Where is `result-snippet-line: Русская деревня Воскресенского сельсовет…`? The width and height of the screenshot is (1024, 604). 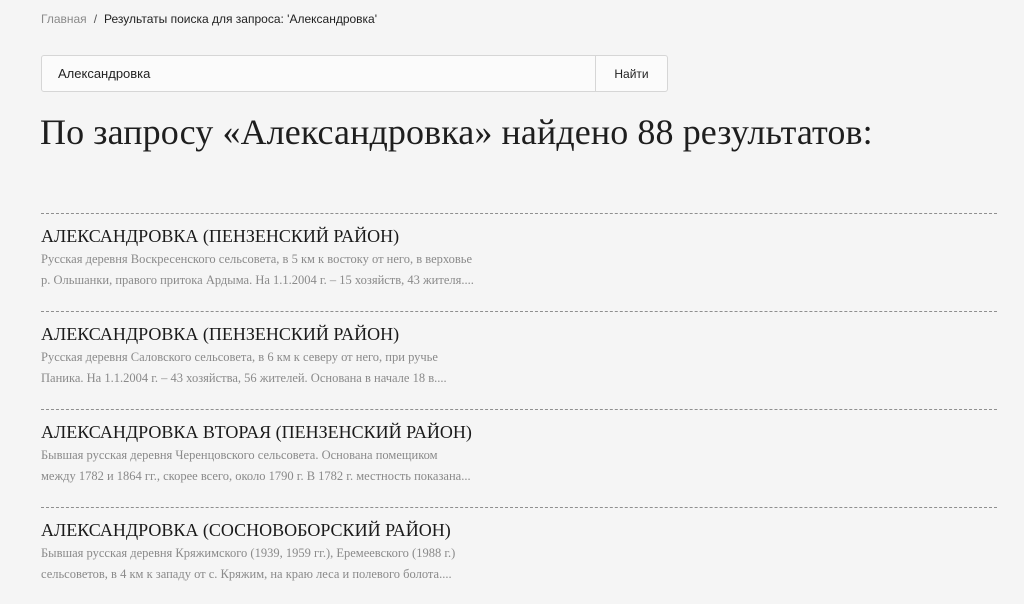 result-snippet-line: Русская деревня Воскресенского сельсовет… is located at coordinates (257, 259).